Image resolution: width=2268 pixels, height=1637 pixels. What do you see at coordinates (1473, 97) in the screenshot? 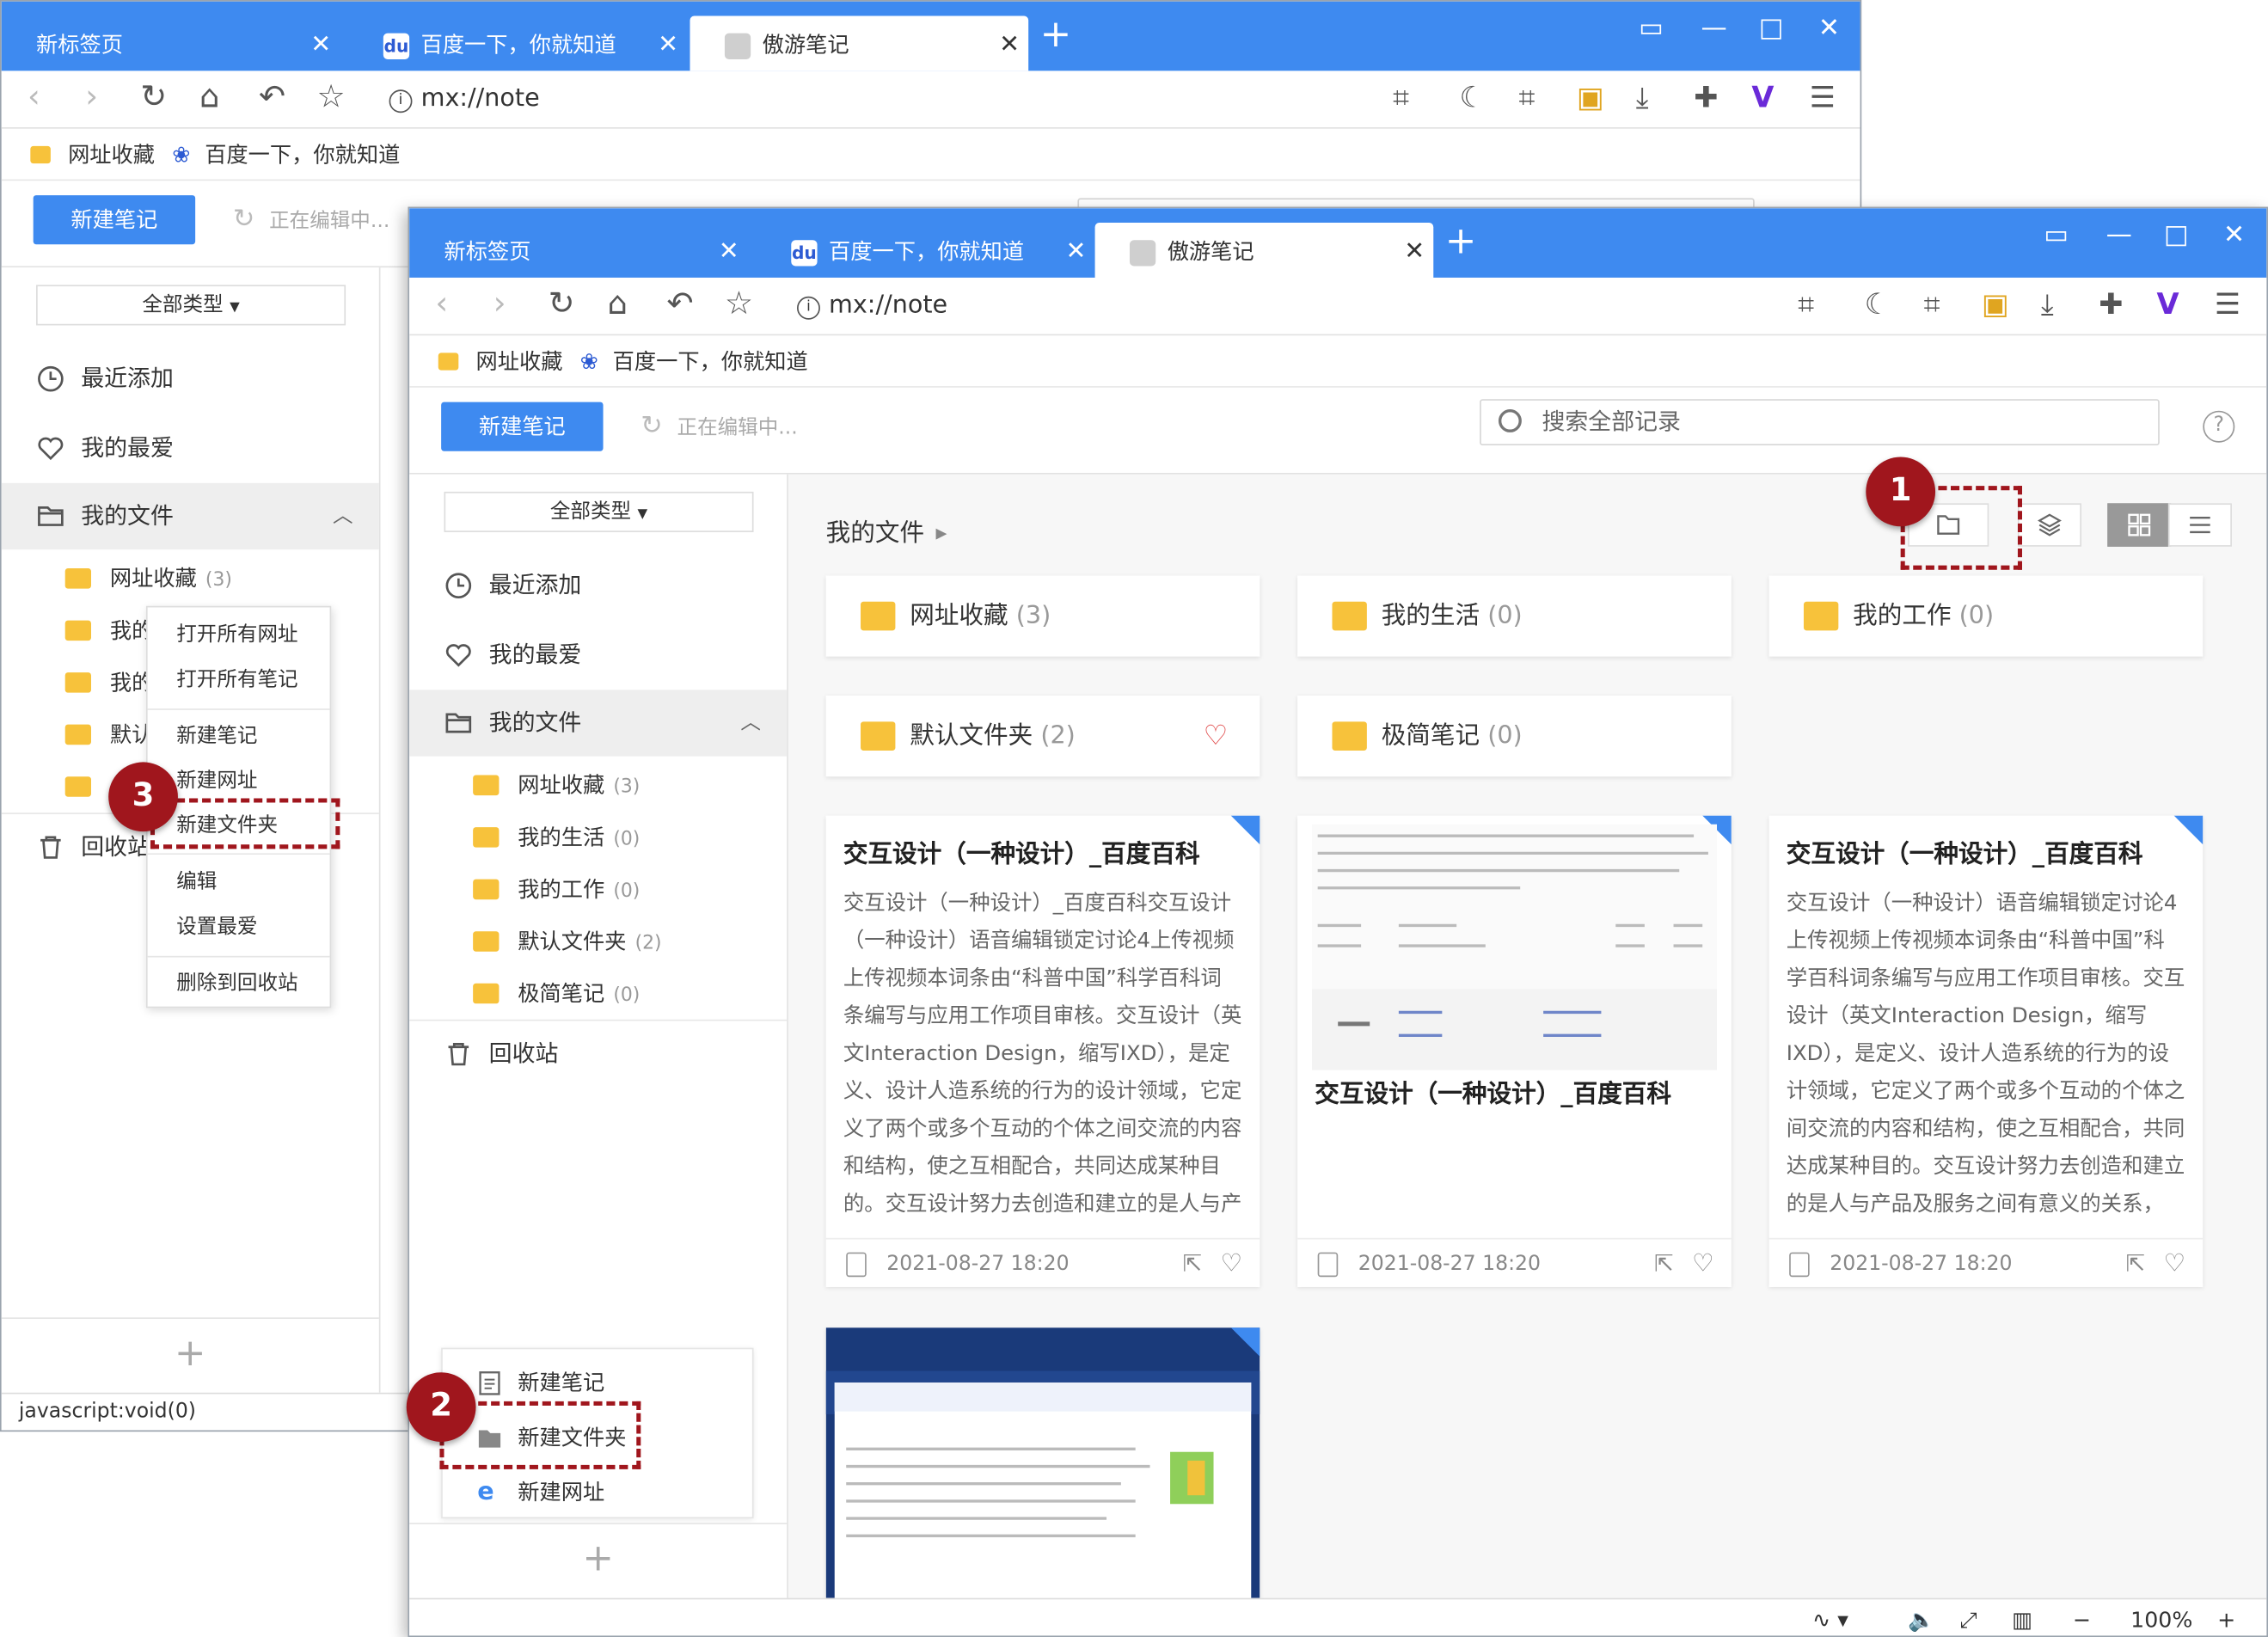
I see `night-mode-icon: ☾` at bounding box center [1473, 97].